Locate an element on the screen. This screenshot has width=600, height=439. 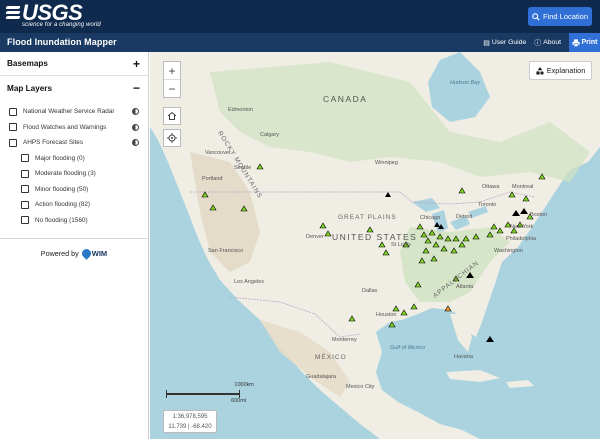
scale-km-label: 1000km is located at coordinates (244, 385).